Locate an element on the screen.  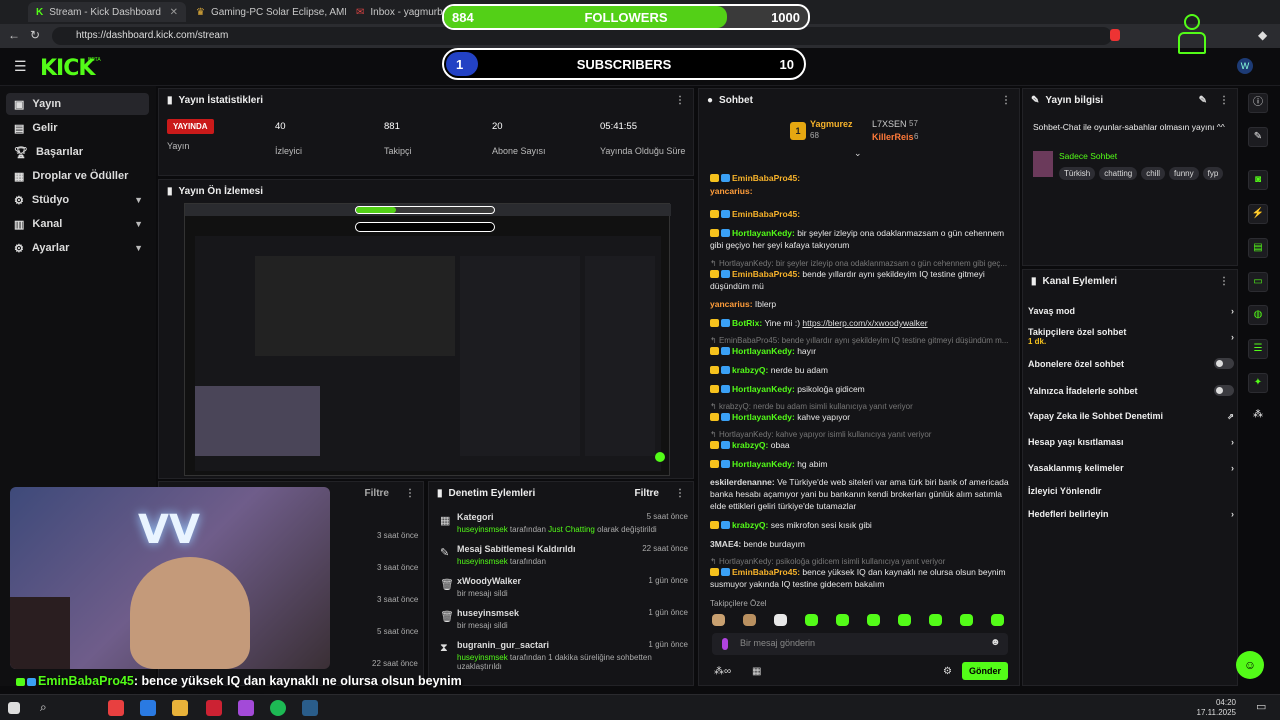
copilot-icon: ◆ is located at coordinates (1262, 35).